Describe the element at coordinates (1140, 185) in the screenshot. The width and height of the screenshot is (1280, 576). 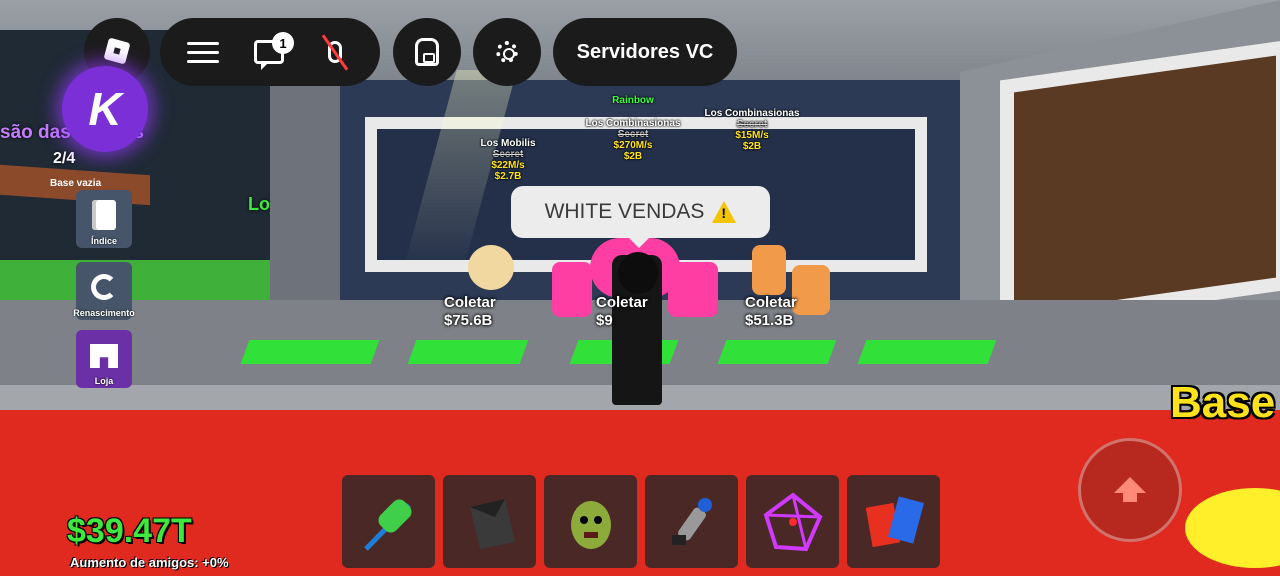
I see `right-window` at that location.